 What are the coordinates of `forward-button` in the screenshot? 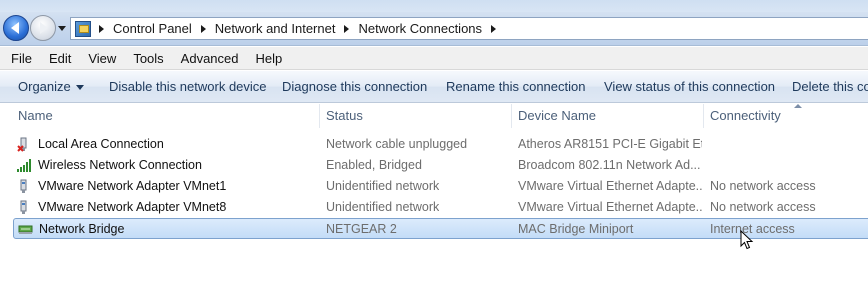 It's located at (43, 28).